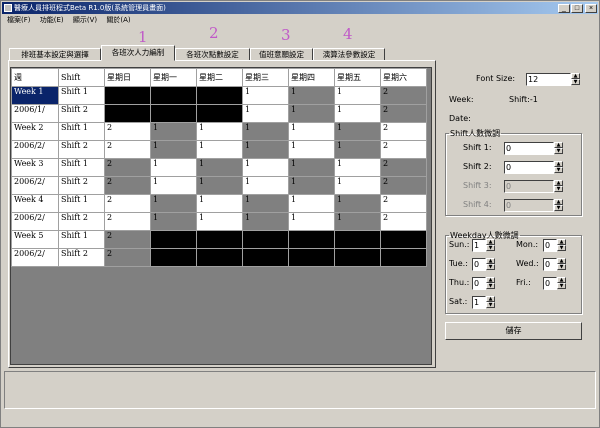 This screenshot has width=600, height=428. I want to click on week-cell: Week 1, so click(35, 95).